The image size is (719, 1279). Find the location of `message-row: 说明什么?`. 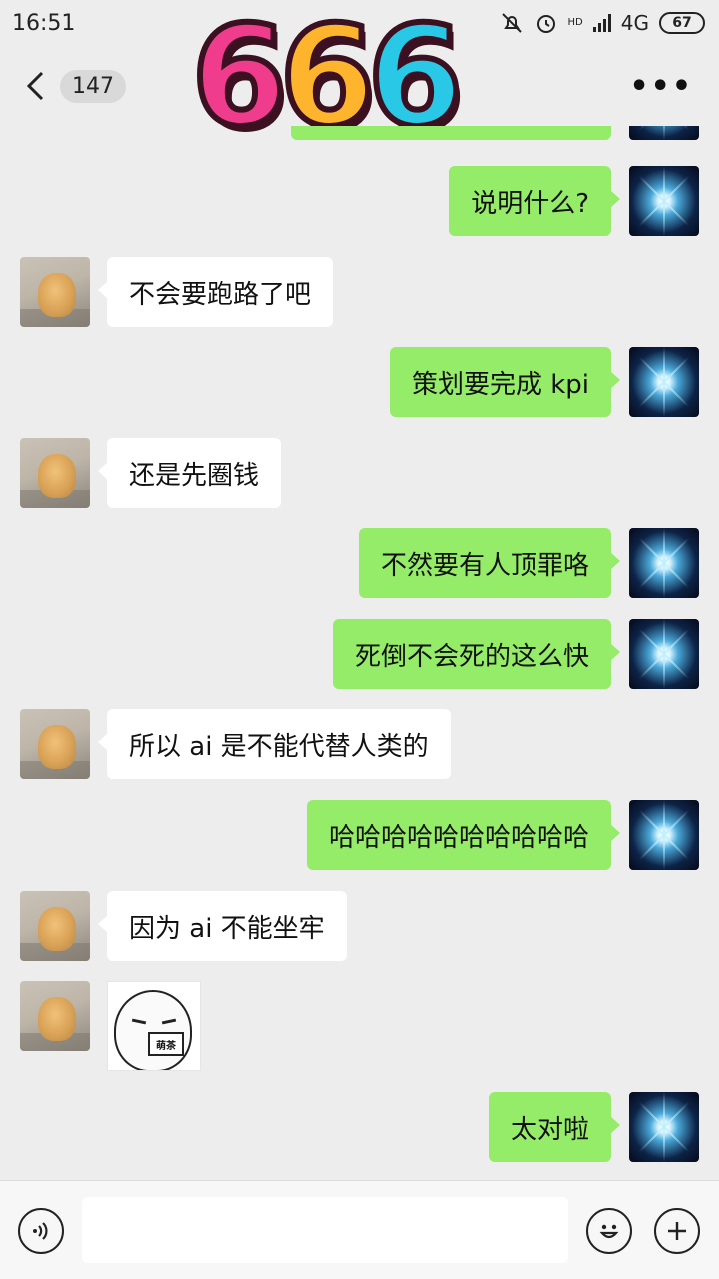

message-row: 说明什么? is located at coordinates (359, 201).